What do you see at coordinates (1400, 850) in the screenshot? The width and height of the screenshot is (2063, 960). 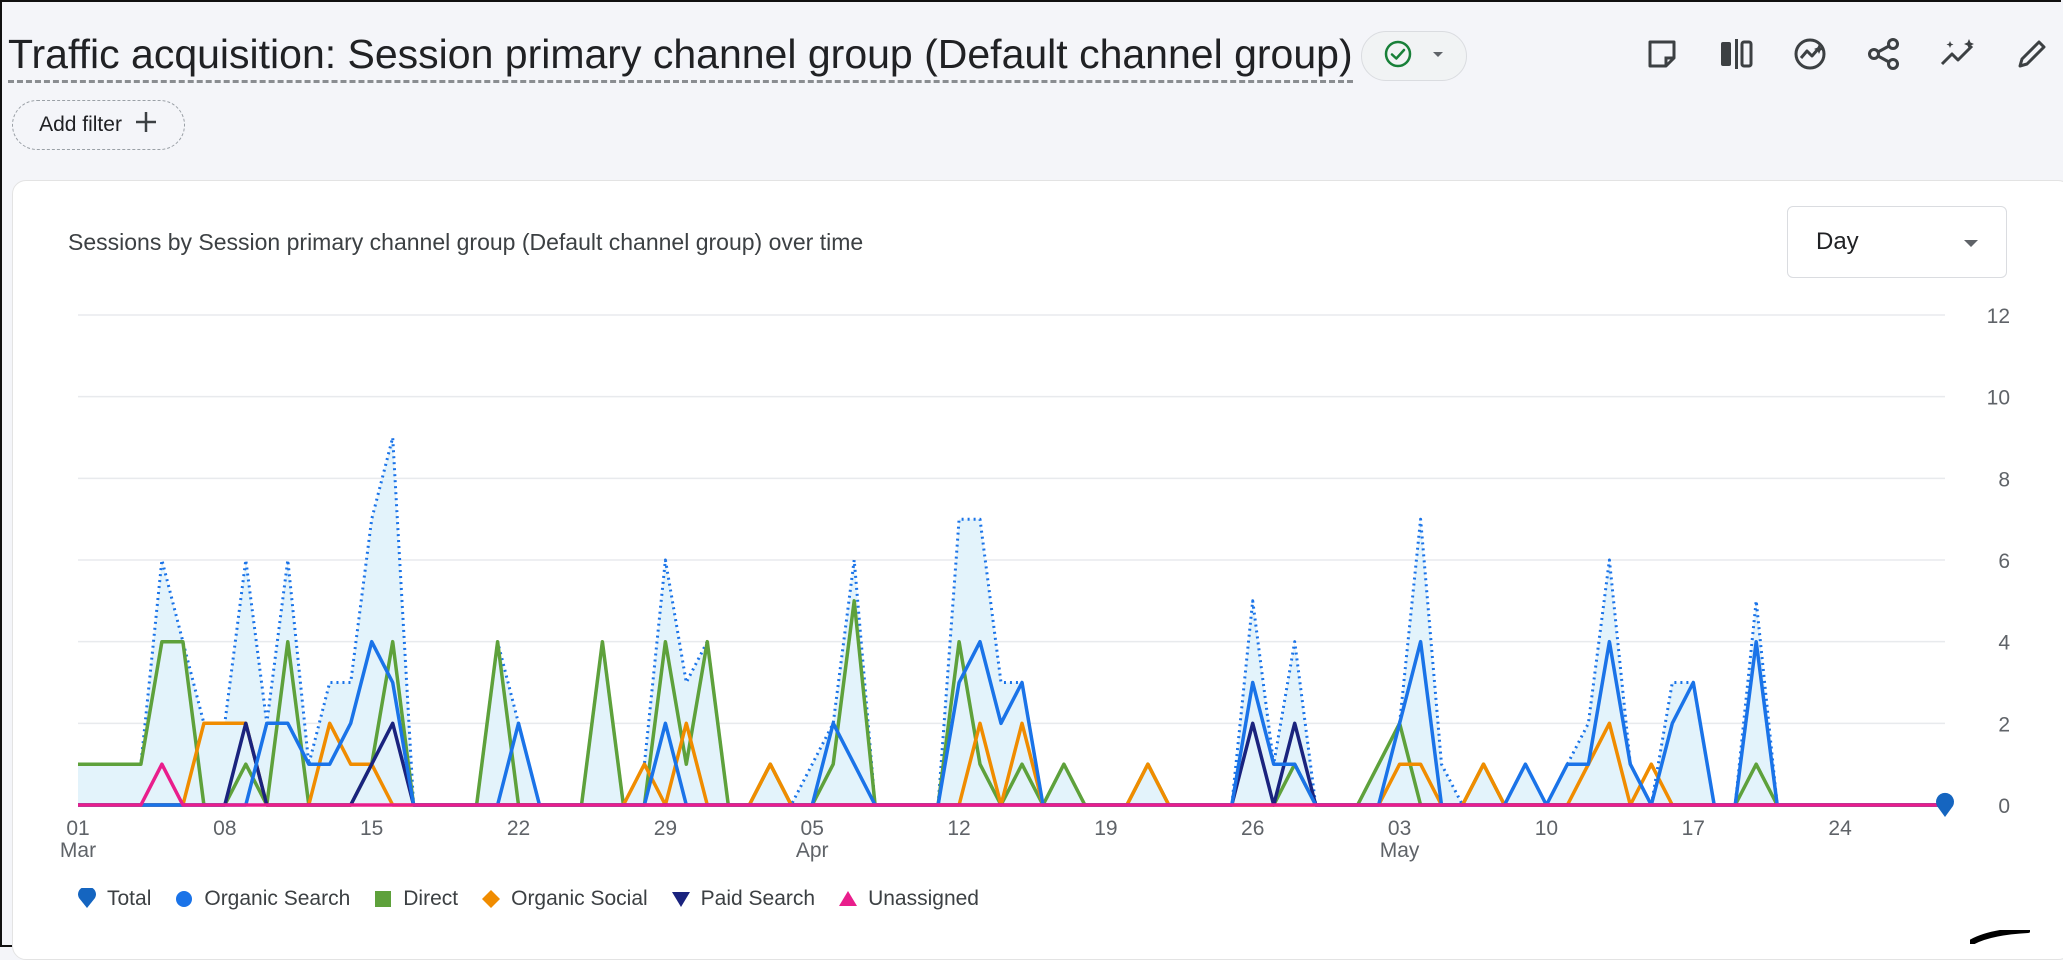 I see `x-tick-month-label: May` at bounding box center [1400, 850].